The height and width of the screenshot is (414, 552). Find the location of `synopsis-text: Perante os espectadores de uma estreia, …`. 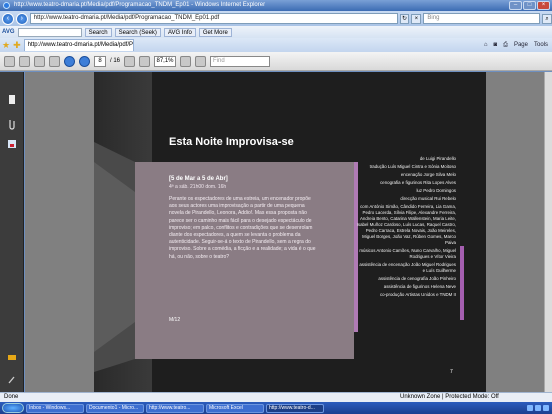

synopsis-text: Perante os espectadores de uma estreia, … is located at coordinates (242, 228).